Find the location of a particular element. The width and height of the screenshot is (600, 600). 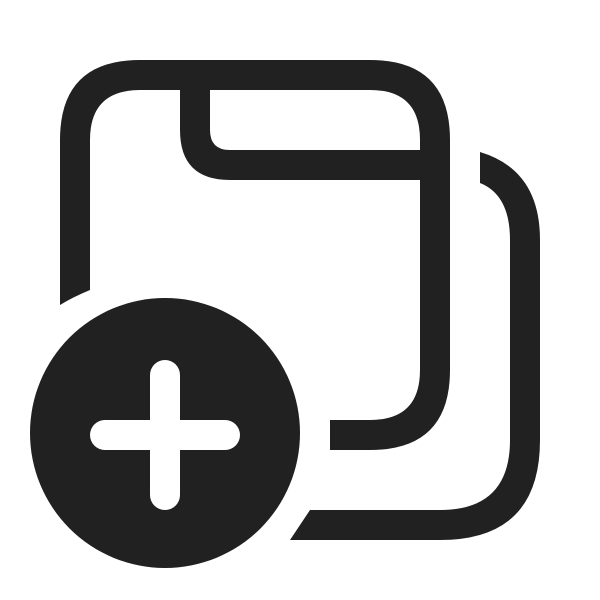

window-tab-notch is located at coordinates (305, 130).